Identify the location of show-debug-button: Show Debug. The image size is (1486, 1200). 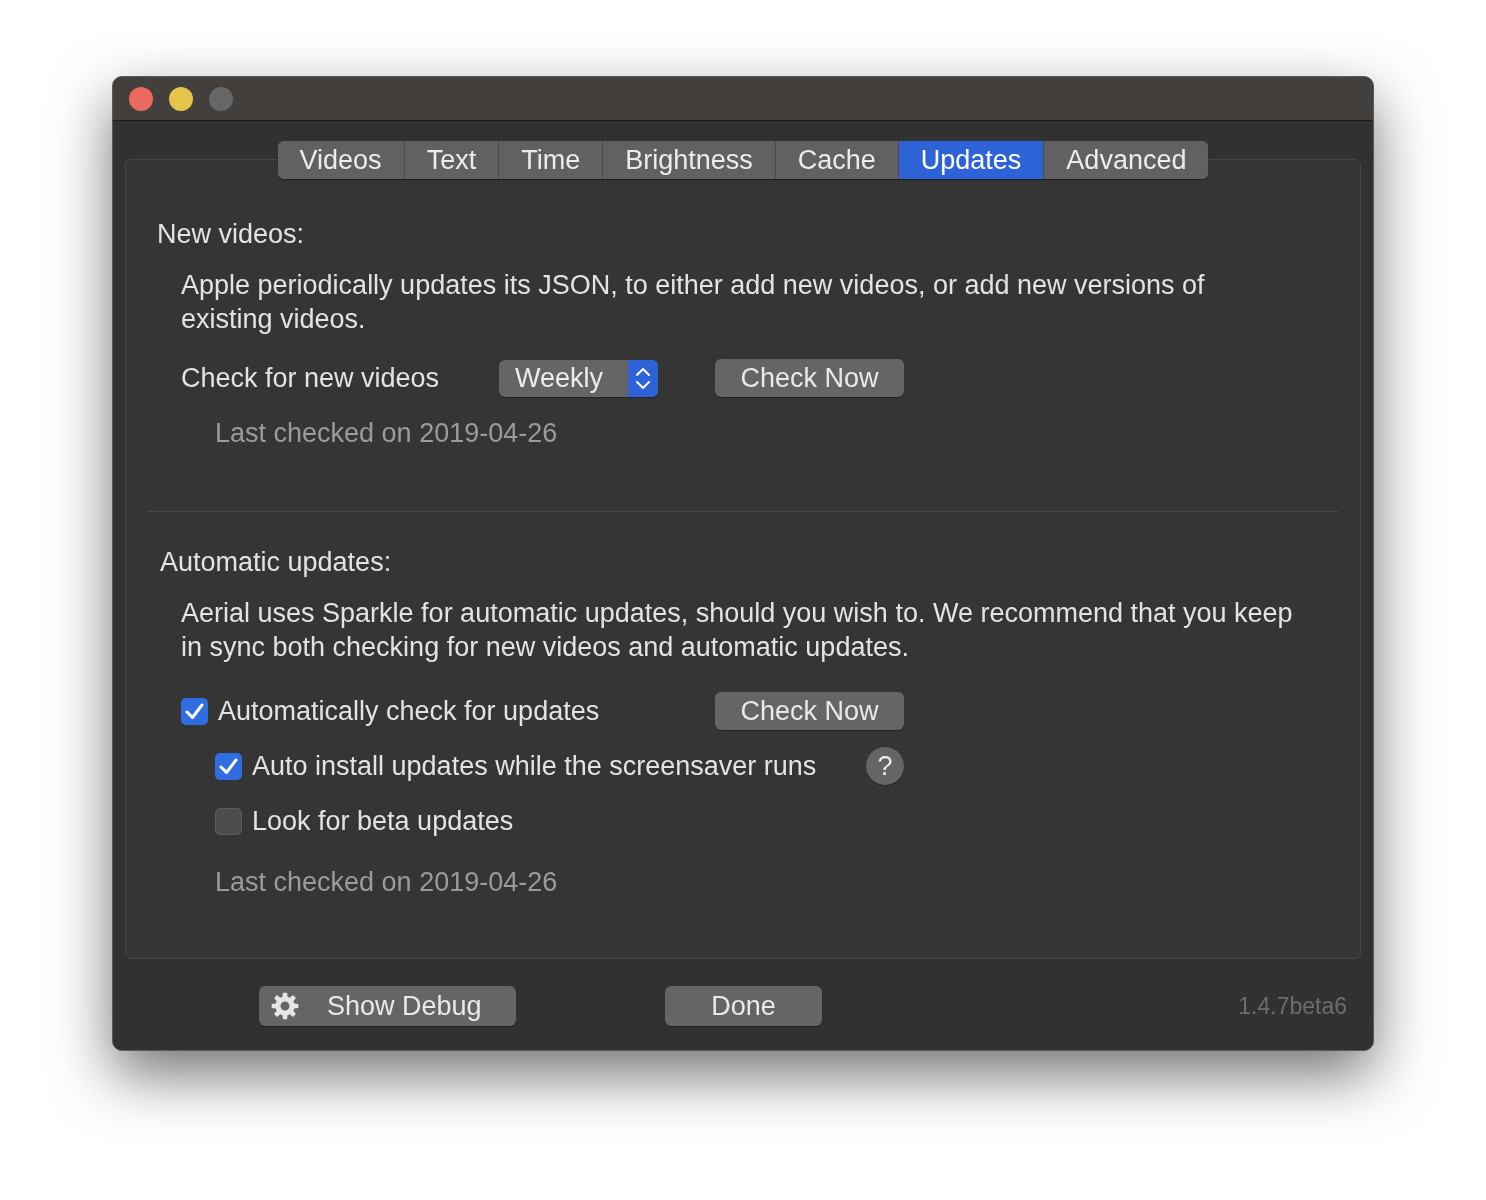
(387, 1006).